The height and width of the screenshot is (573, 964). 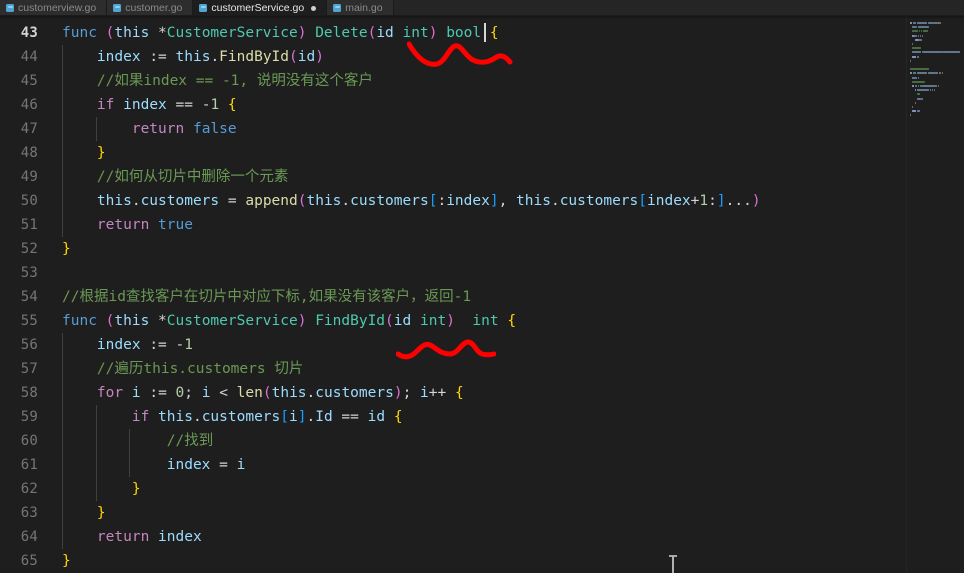 What do you see at coordinates (26, 441) in the screenshot?
I see `line-number: 60` at bounding box center [26, 441].